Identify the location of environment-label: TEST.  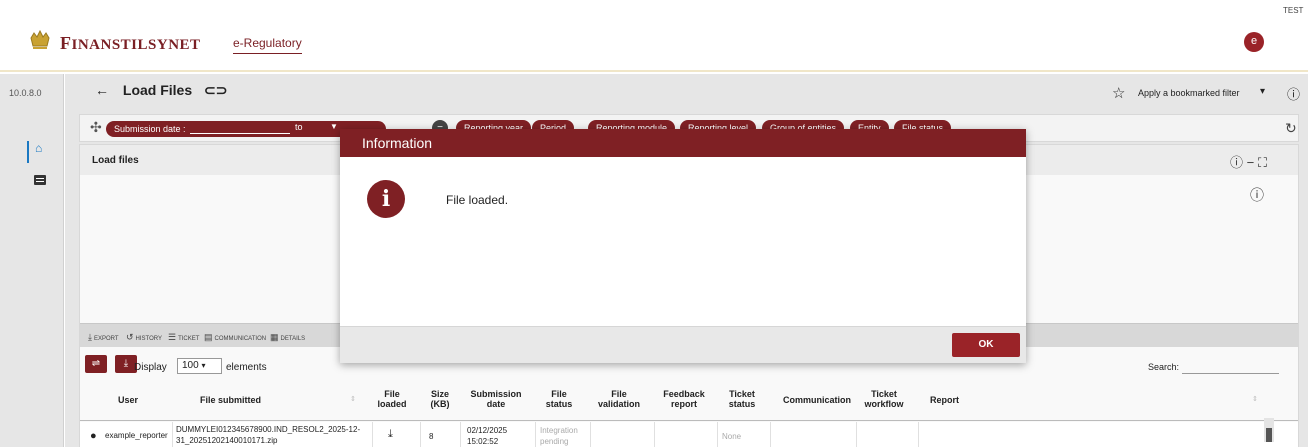
(1293, 10).